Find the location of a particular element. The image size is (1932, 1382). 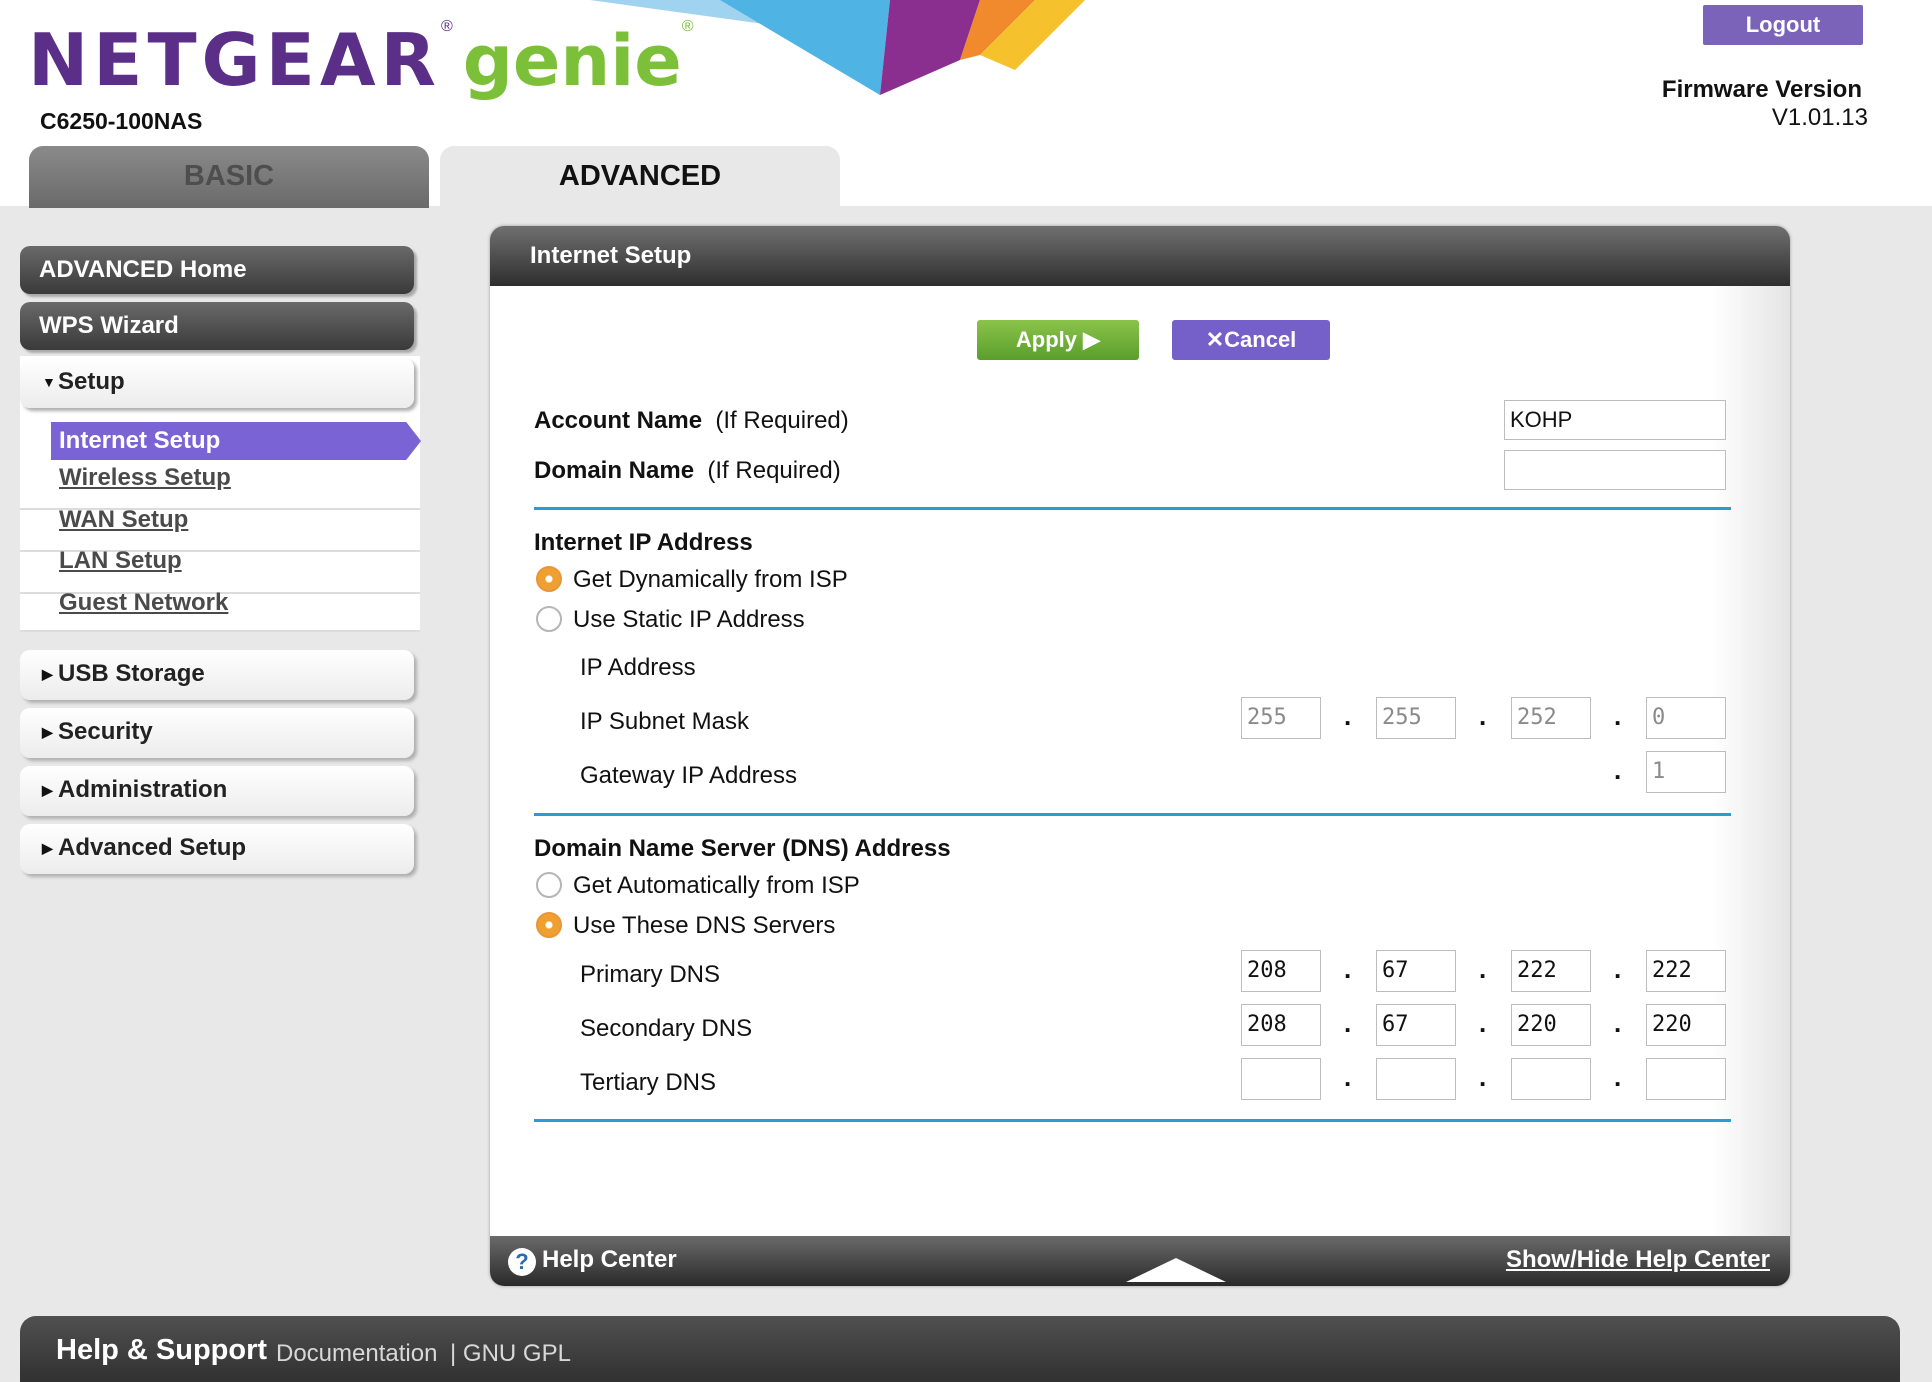

cancel-button: ✕Cancel is located at coordinates (1251, 340).